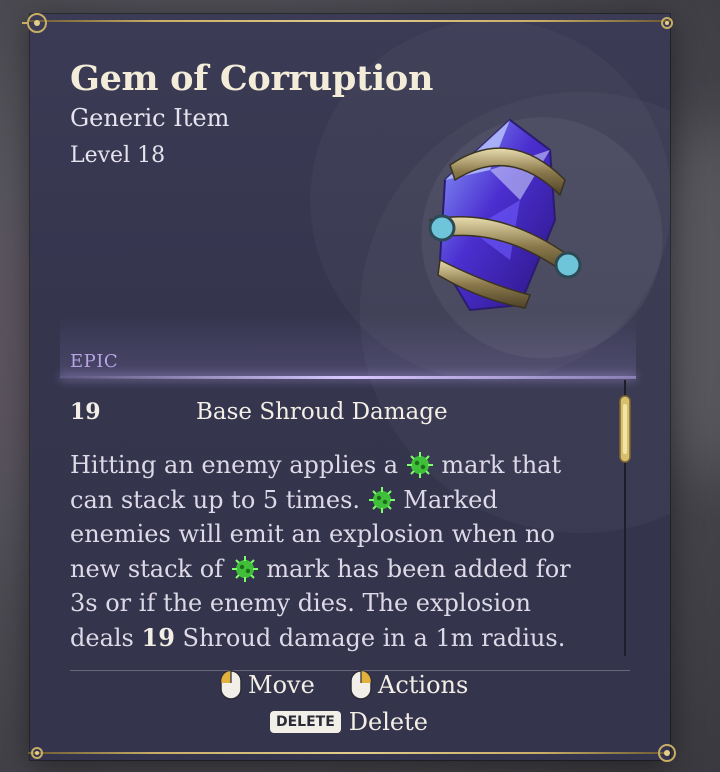  Describe the element at coordinates (349, 21) in the screenshot. I see `frame-top-border` at that location.